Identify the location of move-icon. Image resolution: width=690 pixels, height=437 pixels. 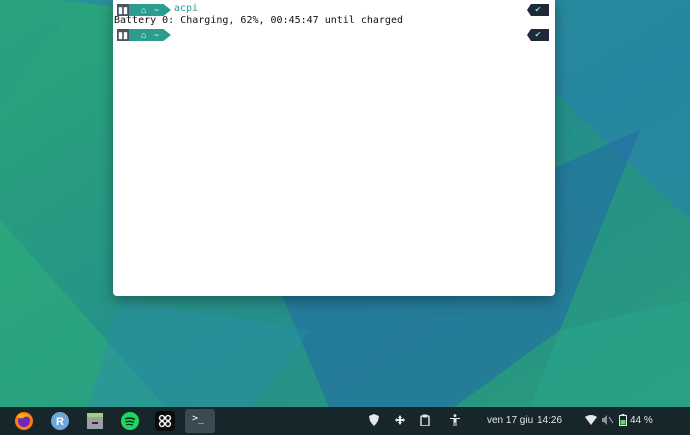
(400, 421).